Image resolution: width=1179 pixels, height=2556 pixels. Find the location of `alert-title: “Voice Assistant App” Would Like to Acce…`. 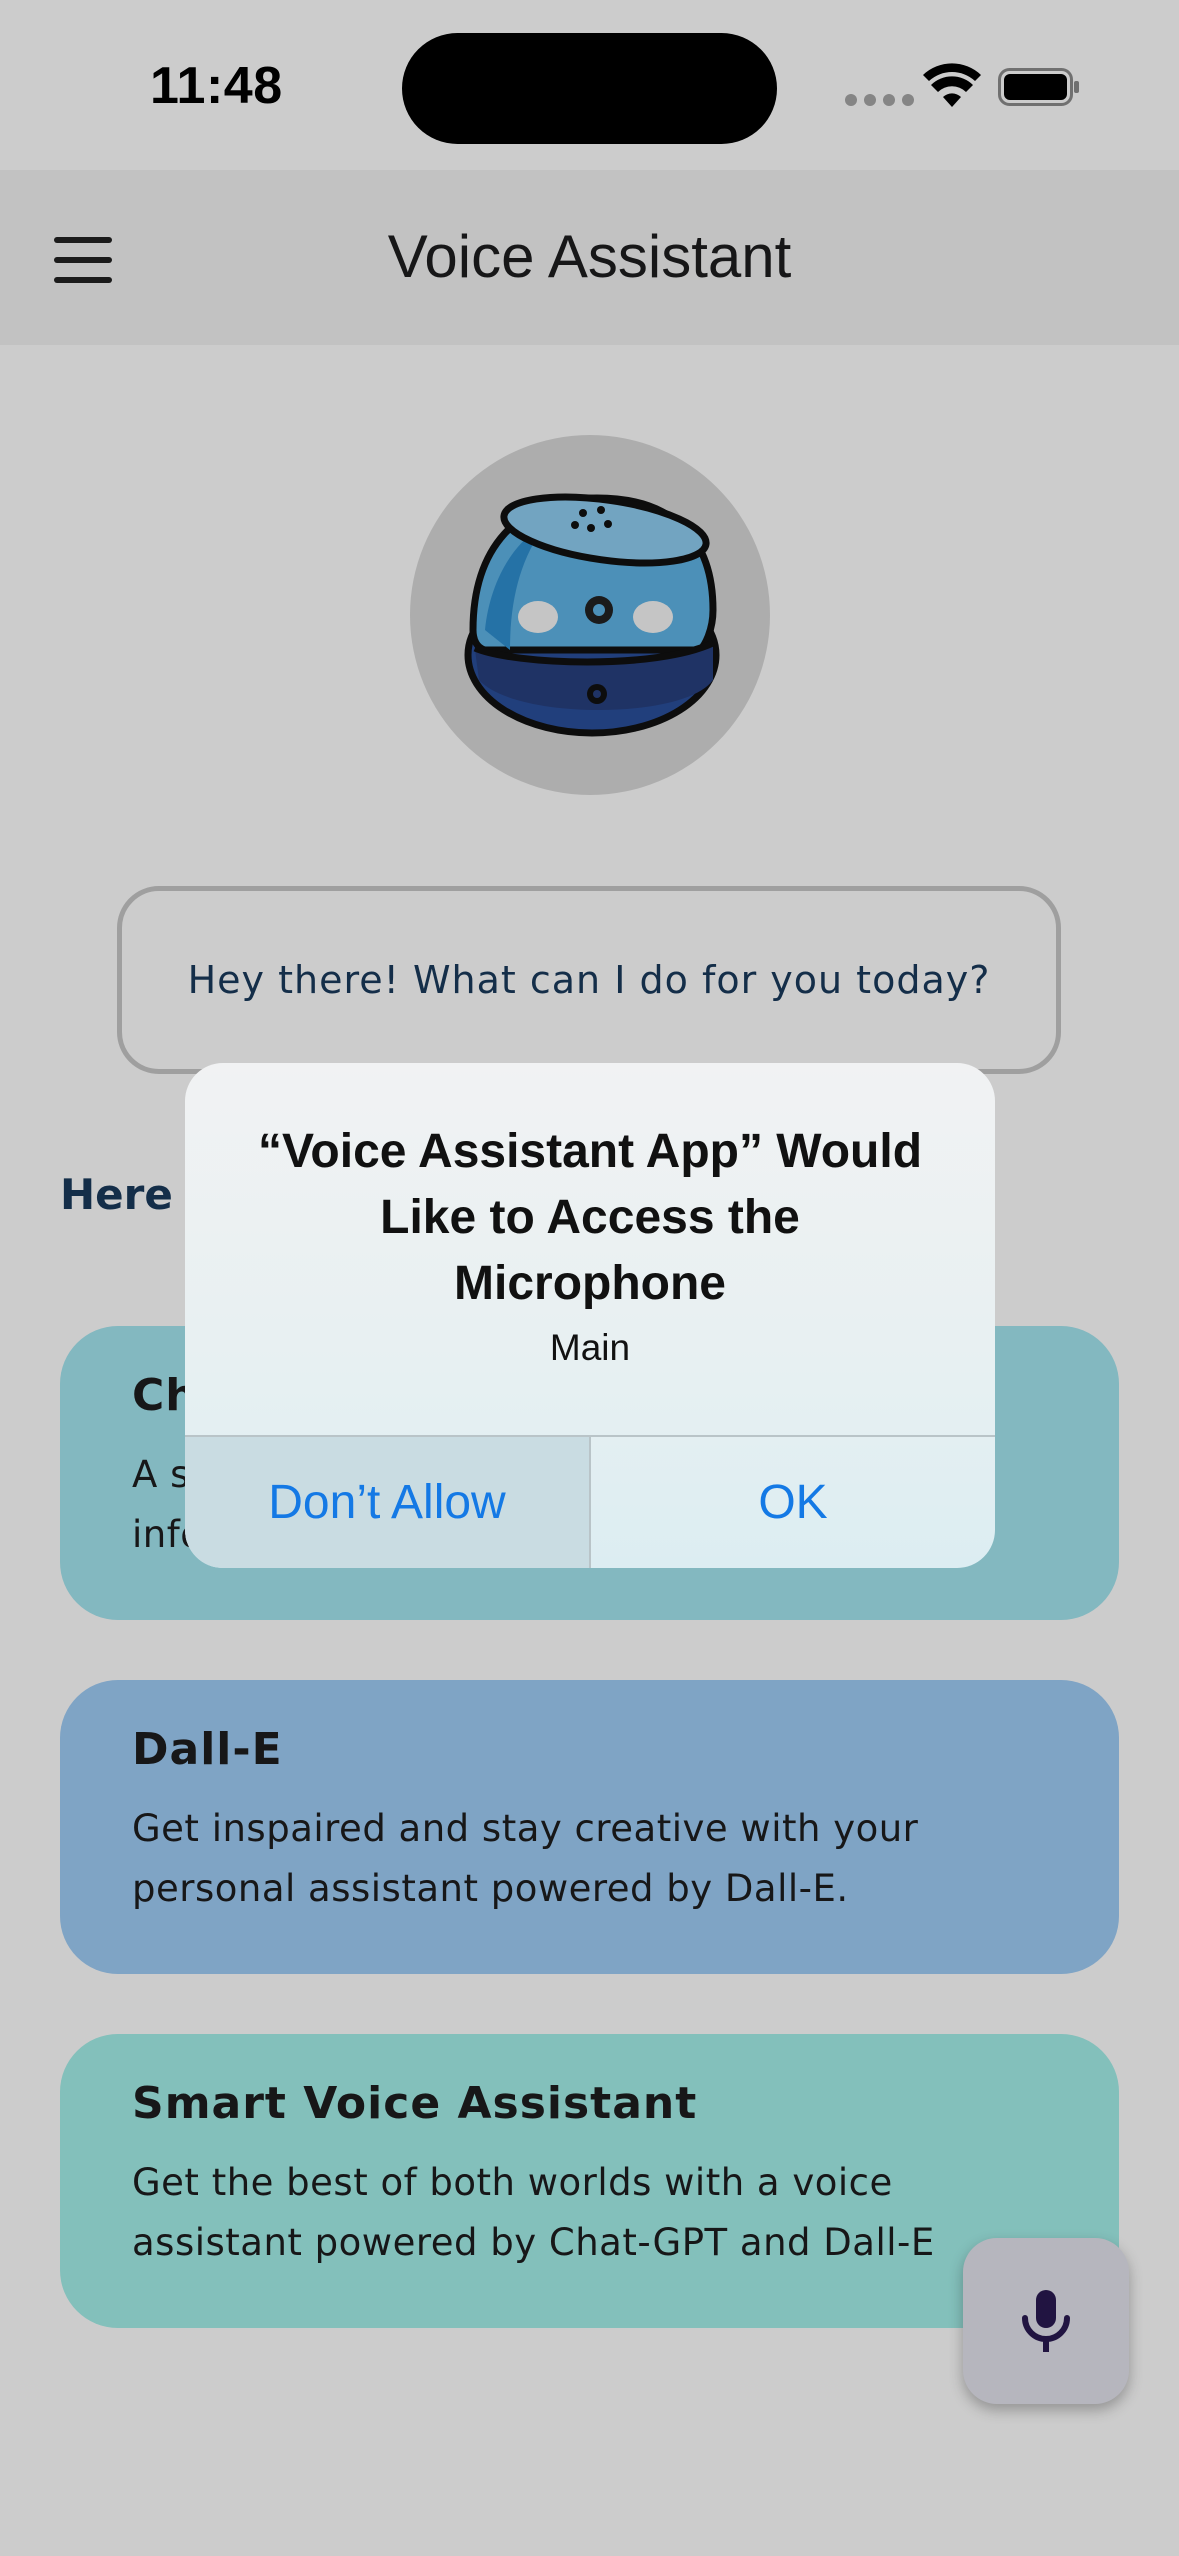

alert-title: “Voice Assistant App” Would Like to Acce… is located at coordinates (590, 1218).